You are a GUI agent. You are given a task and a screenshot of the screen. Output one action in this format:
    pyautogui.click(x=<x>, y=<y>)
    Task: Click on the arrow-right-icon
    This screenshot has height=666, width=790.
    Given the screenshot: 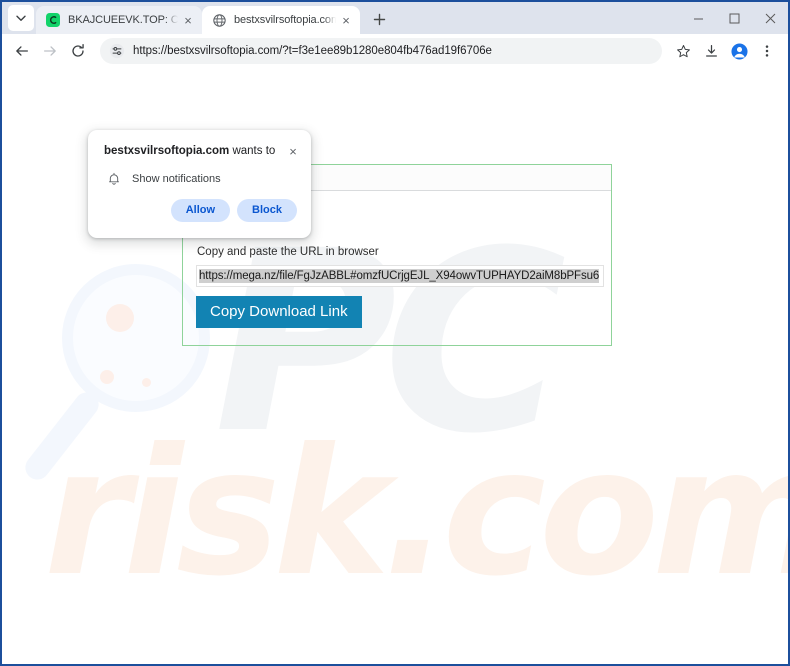 What is the action you would take?
    pyautogui.click(x=50, y=51)
    